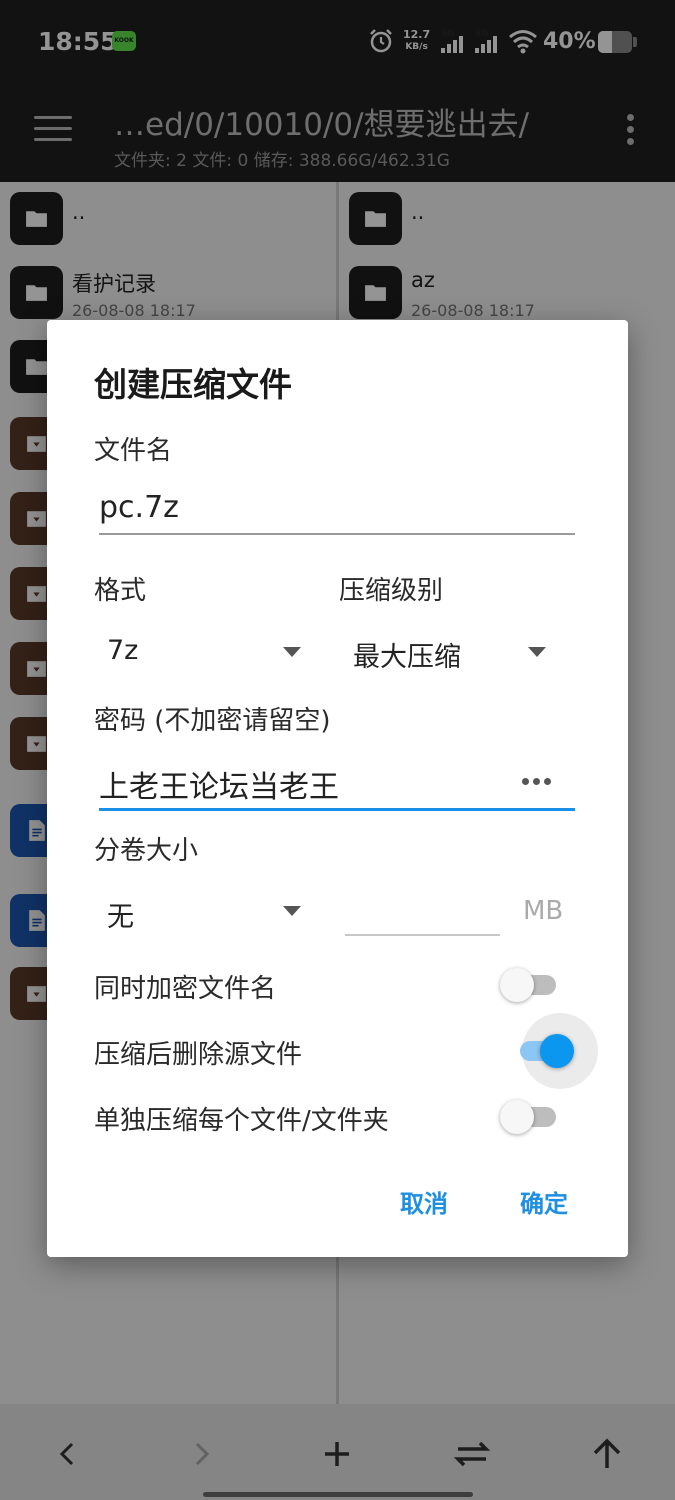  I want to click on option-label: 同时加密文件名, so click(185, 989).